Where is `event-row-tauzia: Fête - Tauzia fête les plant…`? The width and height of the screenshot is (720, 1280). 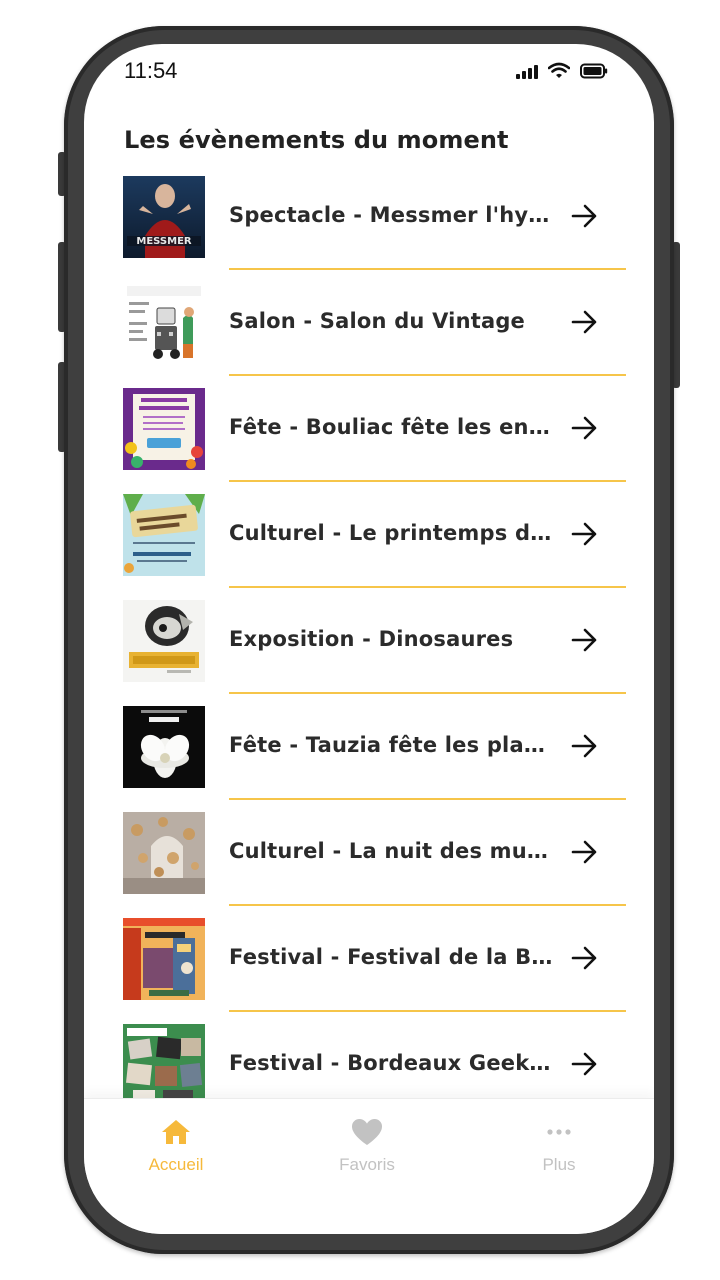 event-row-tauzia: Fête - Tauzia fête les plant… is located at coordinates (369, 755).